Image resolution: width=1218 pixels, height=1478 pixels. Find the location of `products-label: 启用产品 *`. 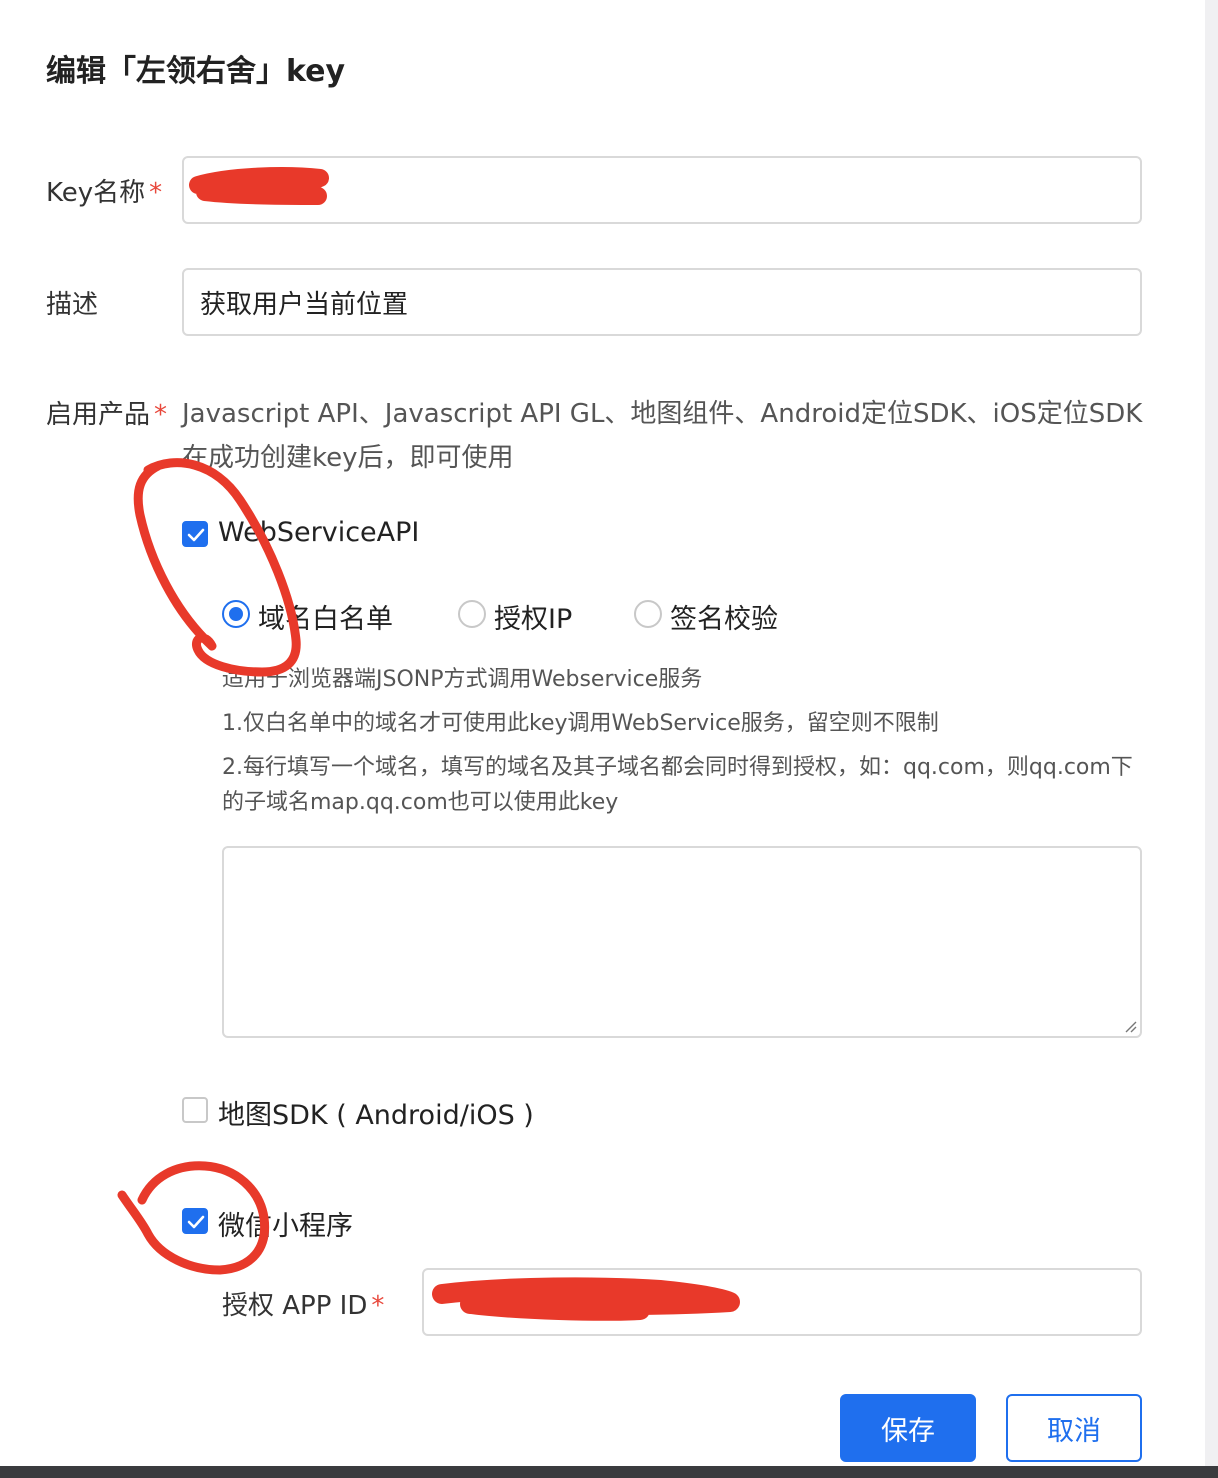

products-label: 启用产品 * is located at coordinates (107, 415).